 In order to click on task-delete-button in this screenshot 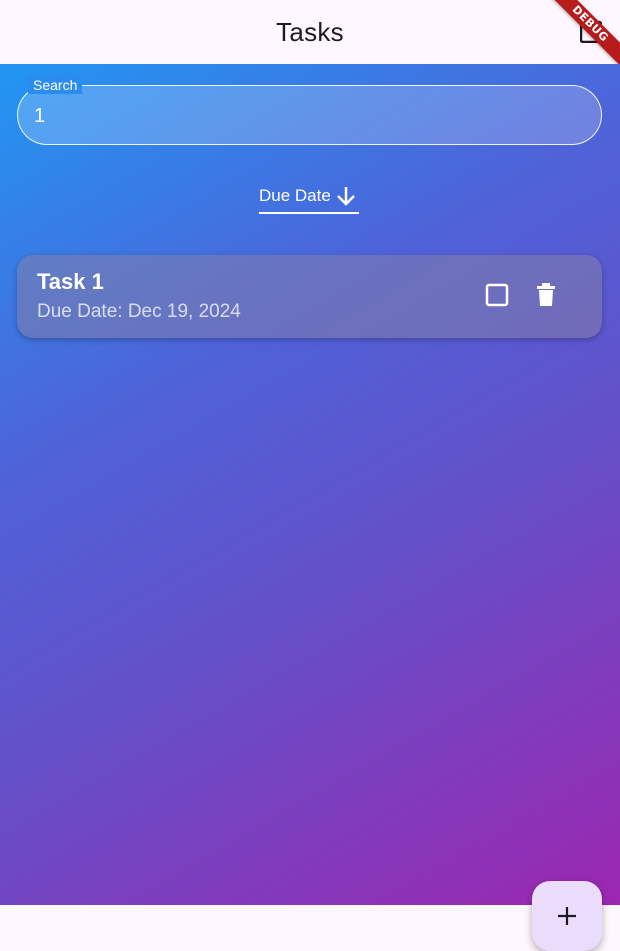, I will do `click(546, 295)`.